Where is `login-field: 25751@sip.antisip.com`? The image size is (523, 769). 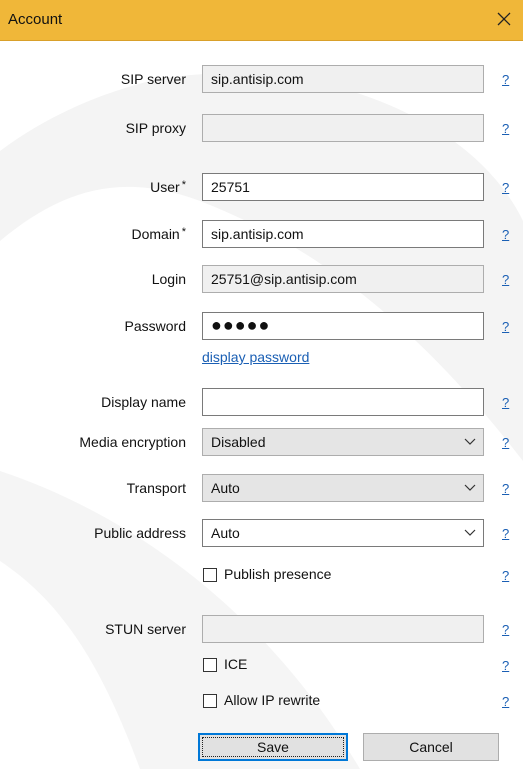 login-field: 25751@sip.antisip.com is located at coordinates (343, 279).